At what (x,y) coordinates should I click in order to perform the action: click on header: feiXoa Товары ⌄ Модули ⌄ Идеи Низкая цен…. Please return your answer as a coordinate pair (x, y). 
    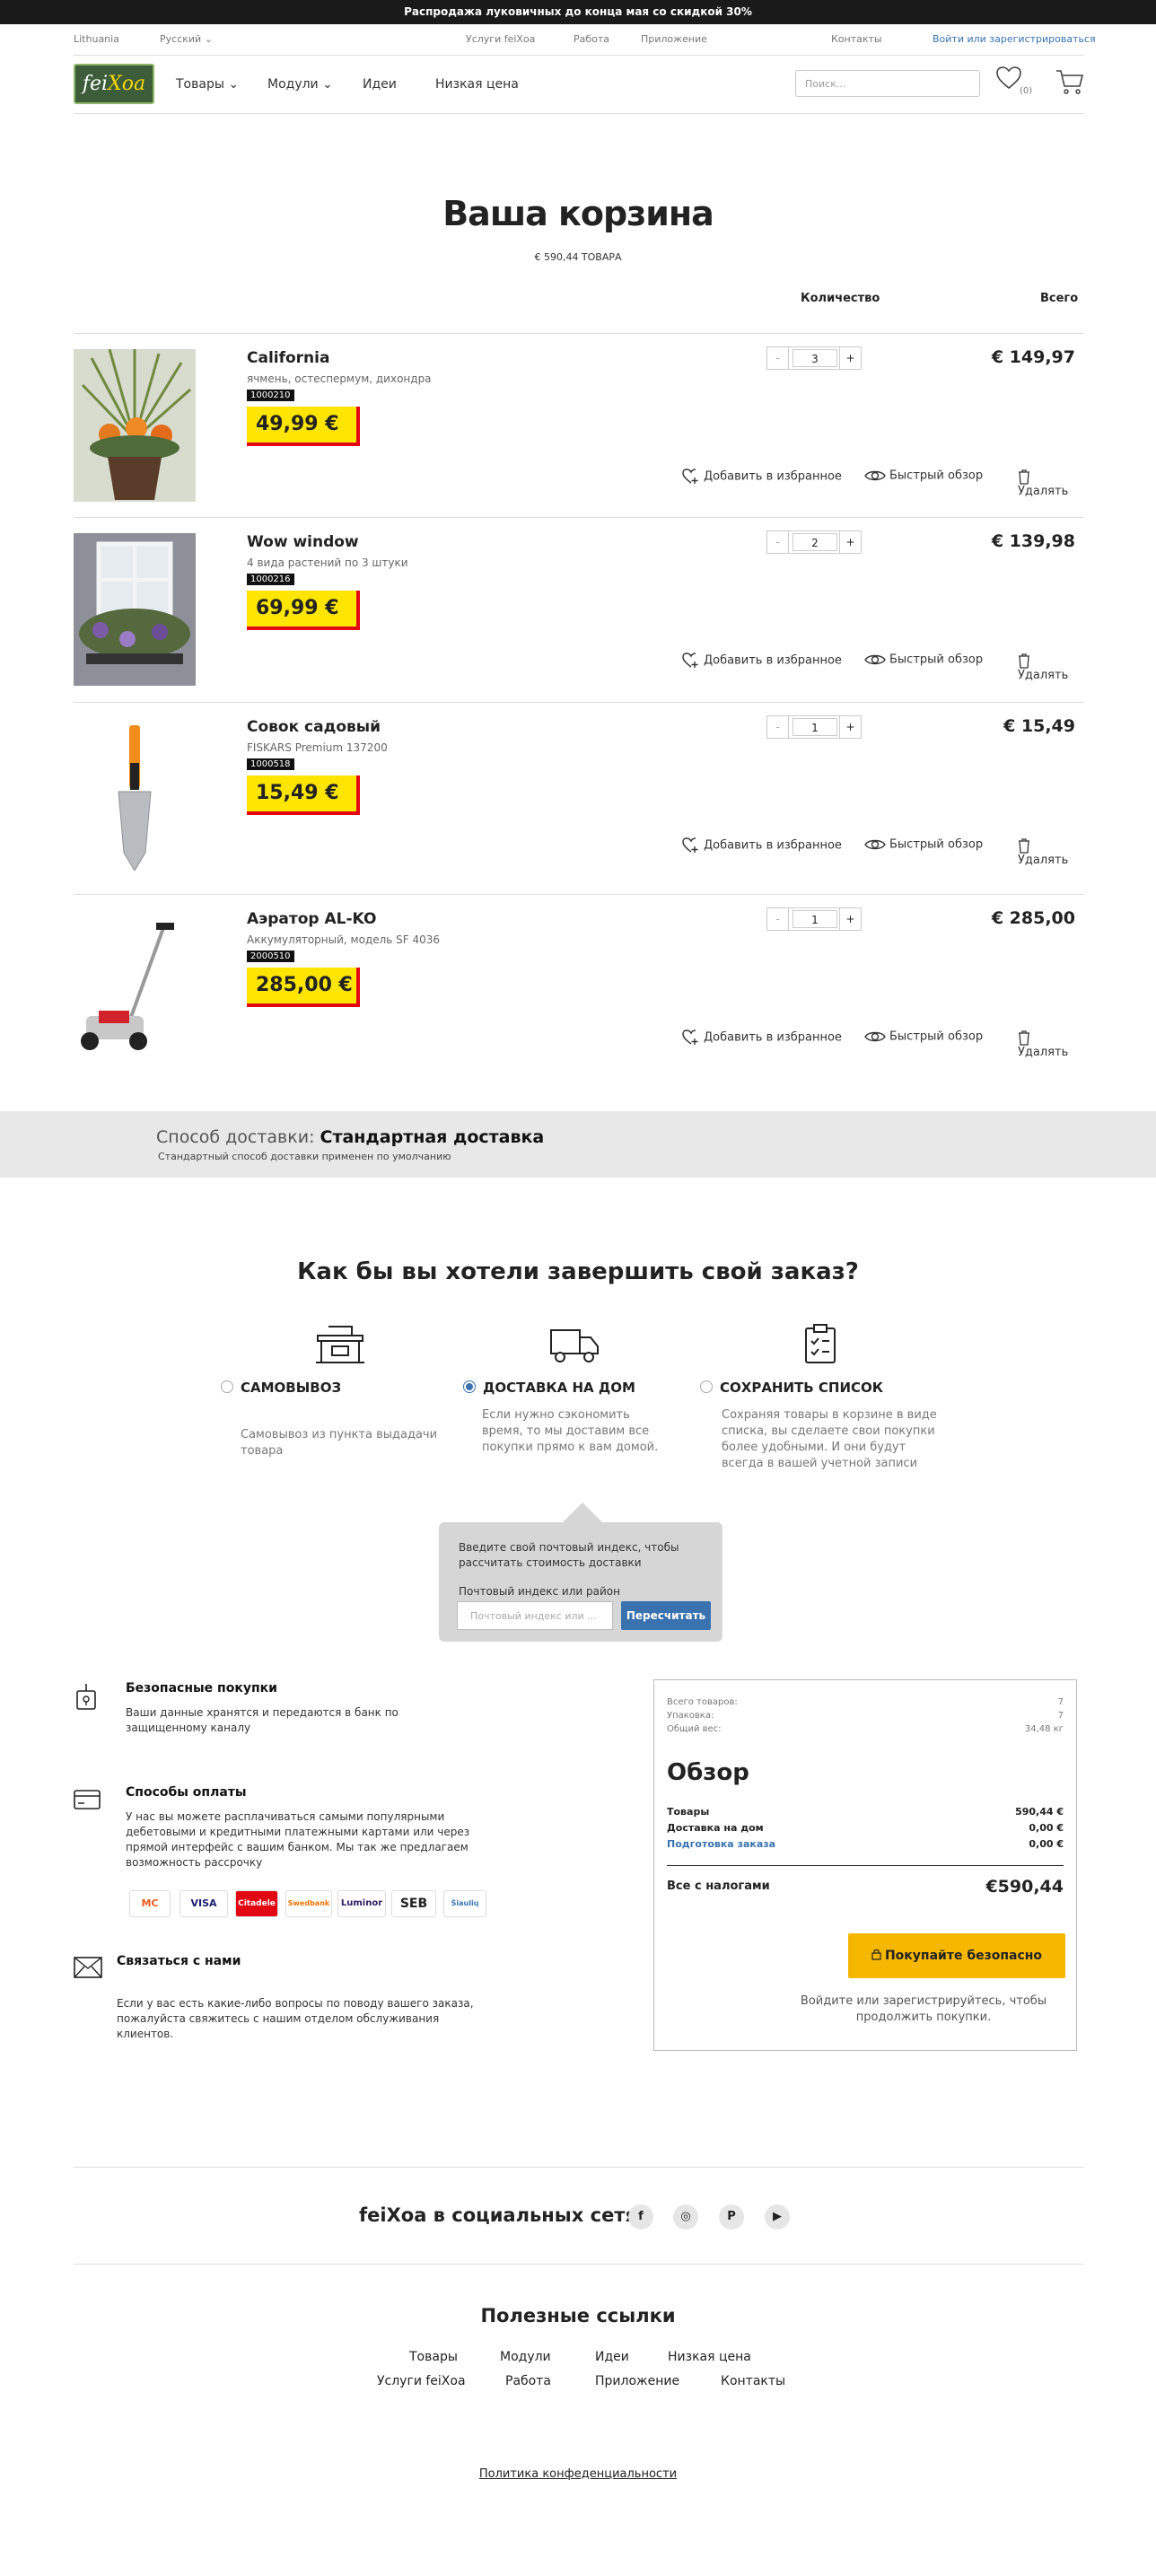
    Looking at the image, I should click on (578, 84).